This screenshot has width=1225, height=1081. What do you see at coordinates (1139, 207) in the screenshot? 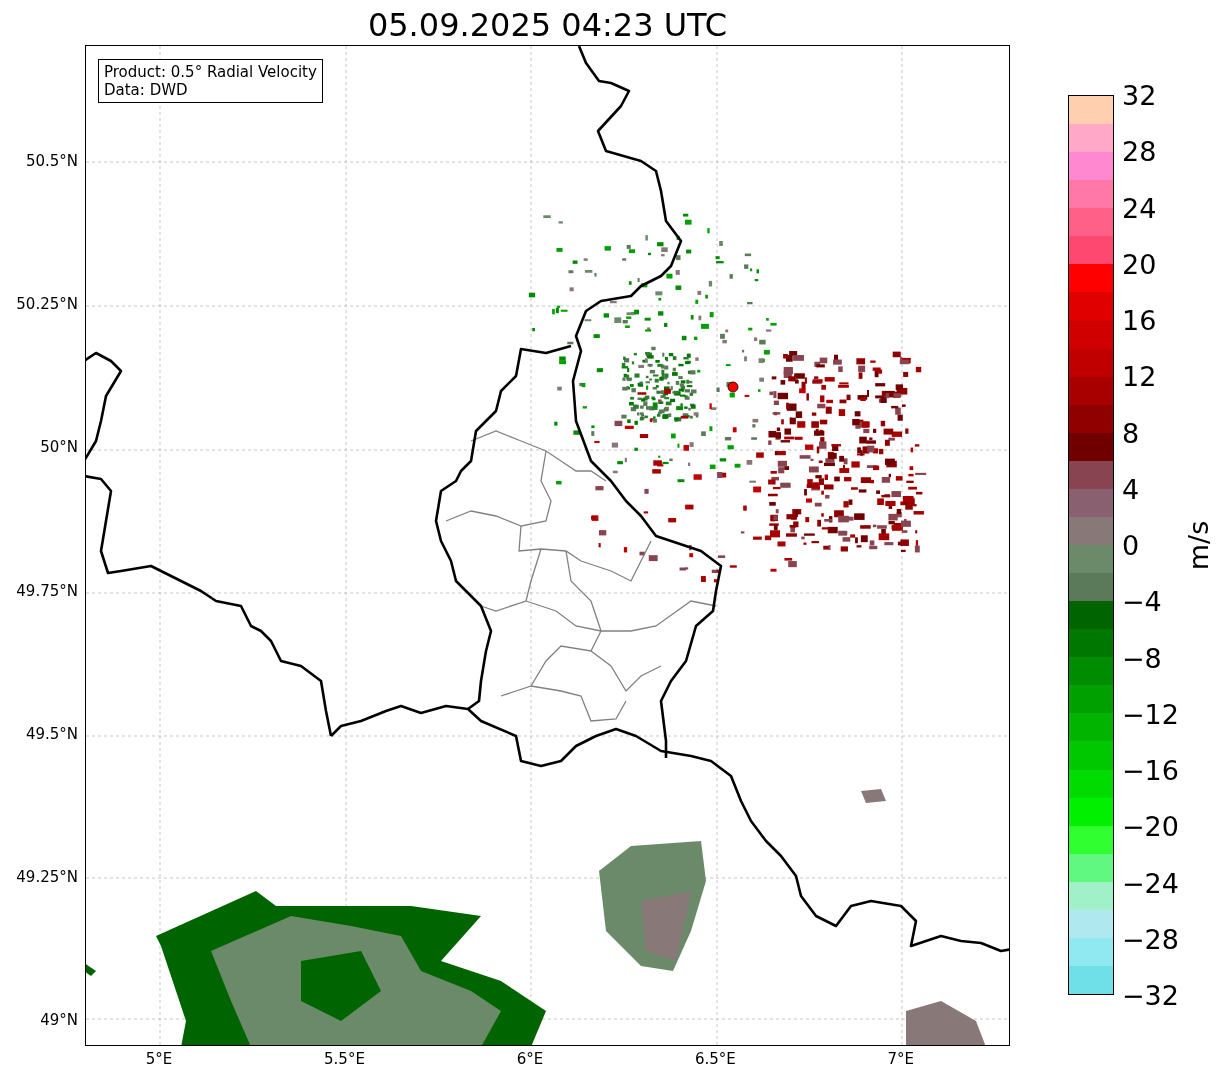
I see `colorbar-tick-label: 24` at bounding box center [1139, 207].